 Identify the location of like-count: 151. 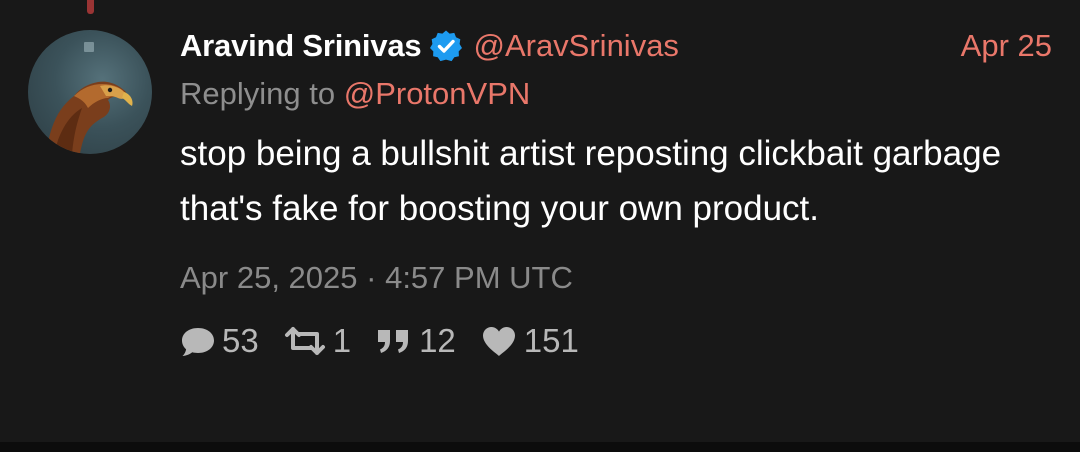
(551, 340).